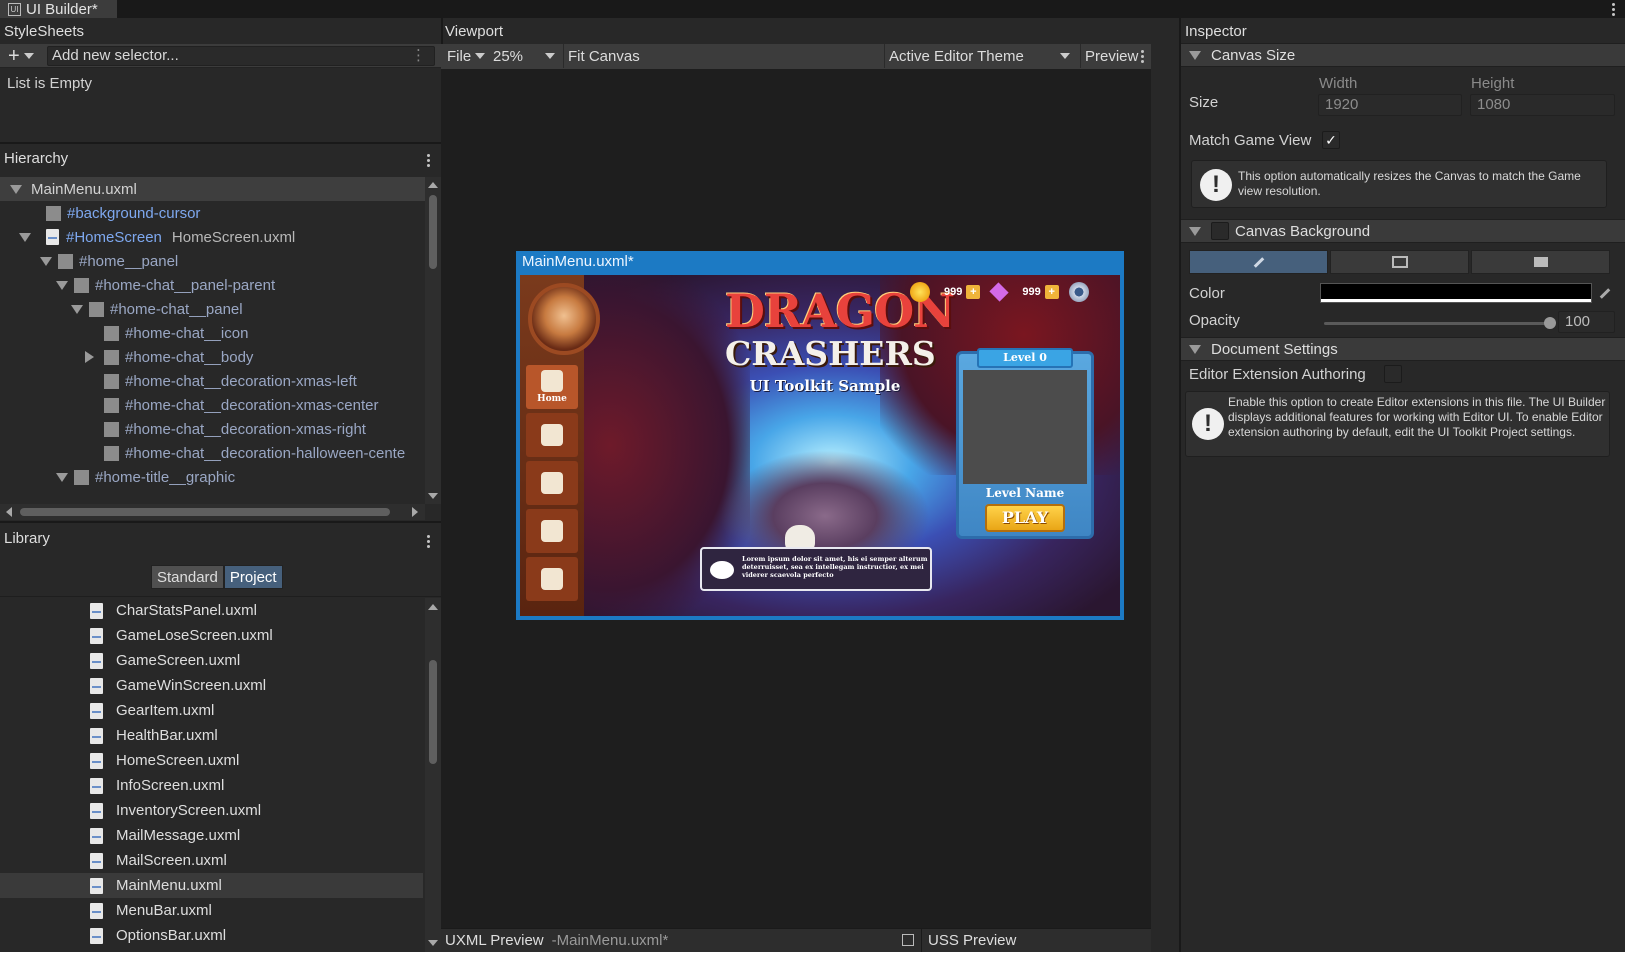 This screenshot has height=971, width=1625. What do you see at coordinates (1142, 56) in the screenshot?
I see `viewport-menu-icon` at bounding box center [1142, 56].